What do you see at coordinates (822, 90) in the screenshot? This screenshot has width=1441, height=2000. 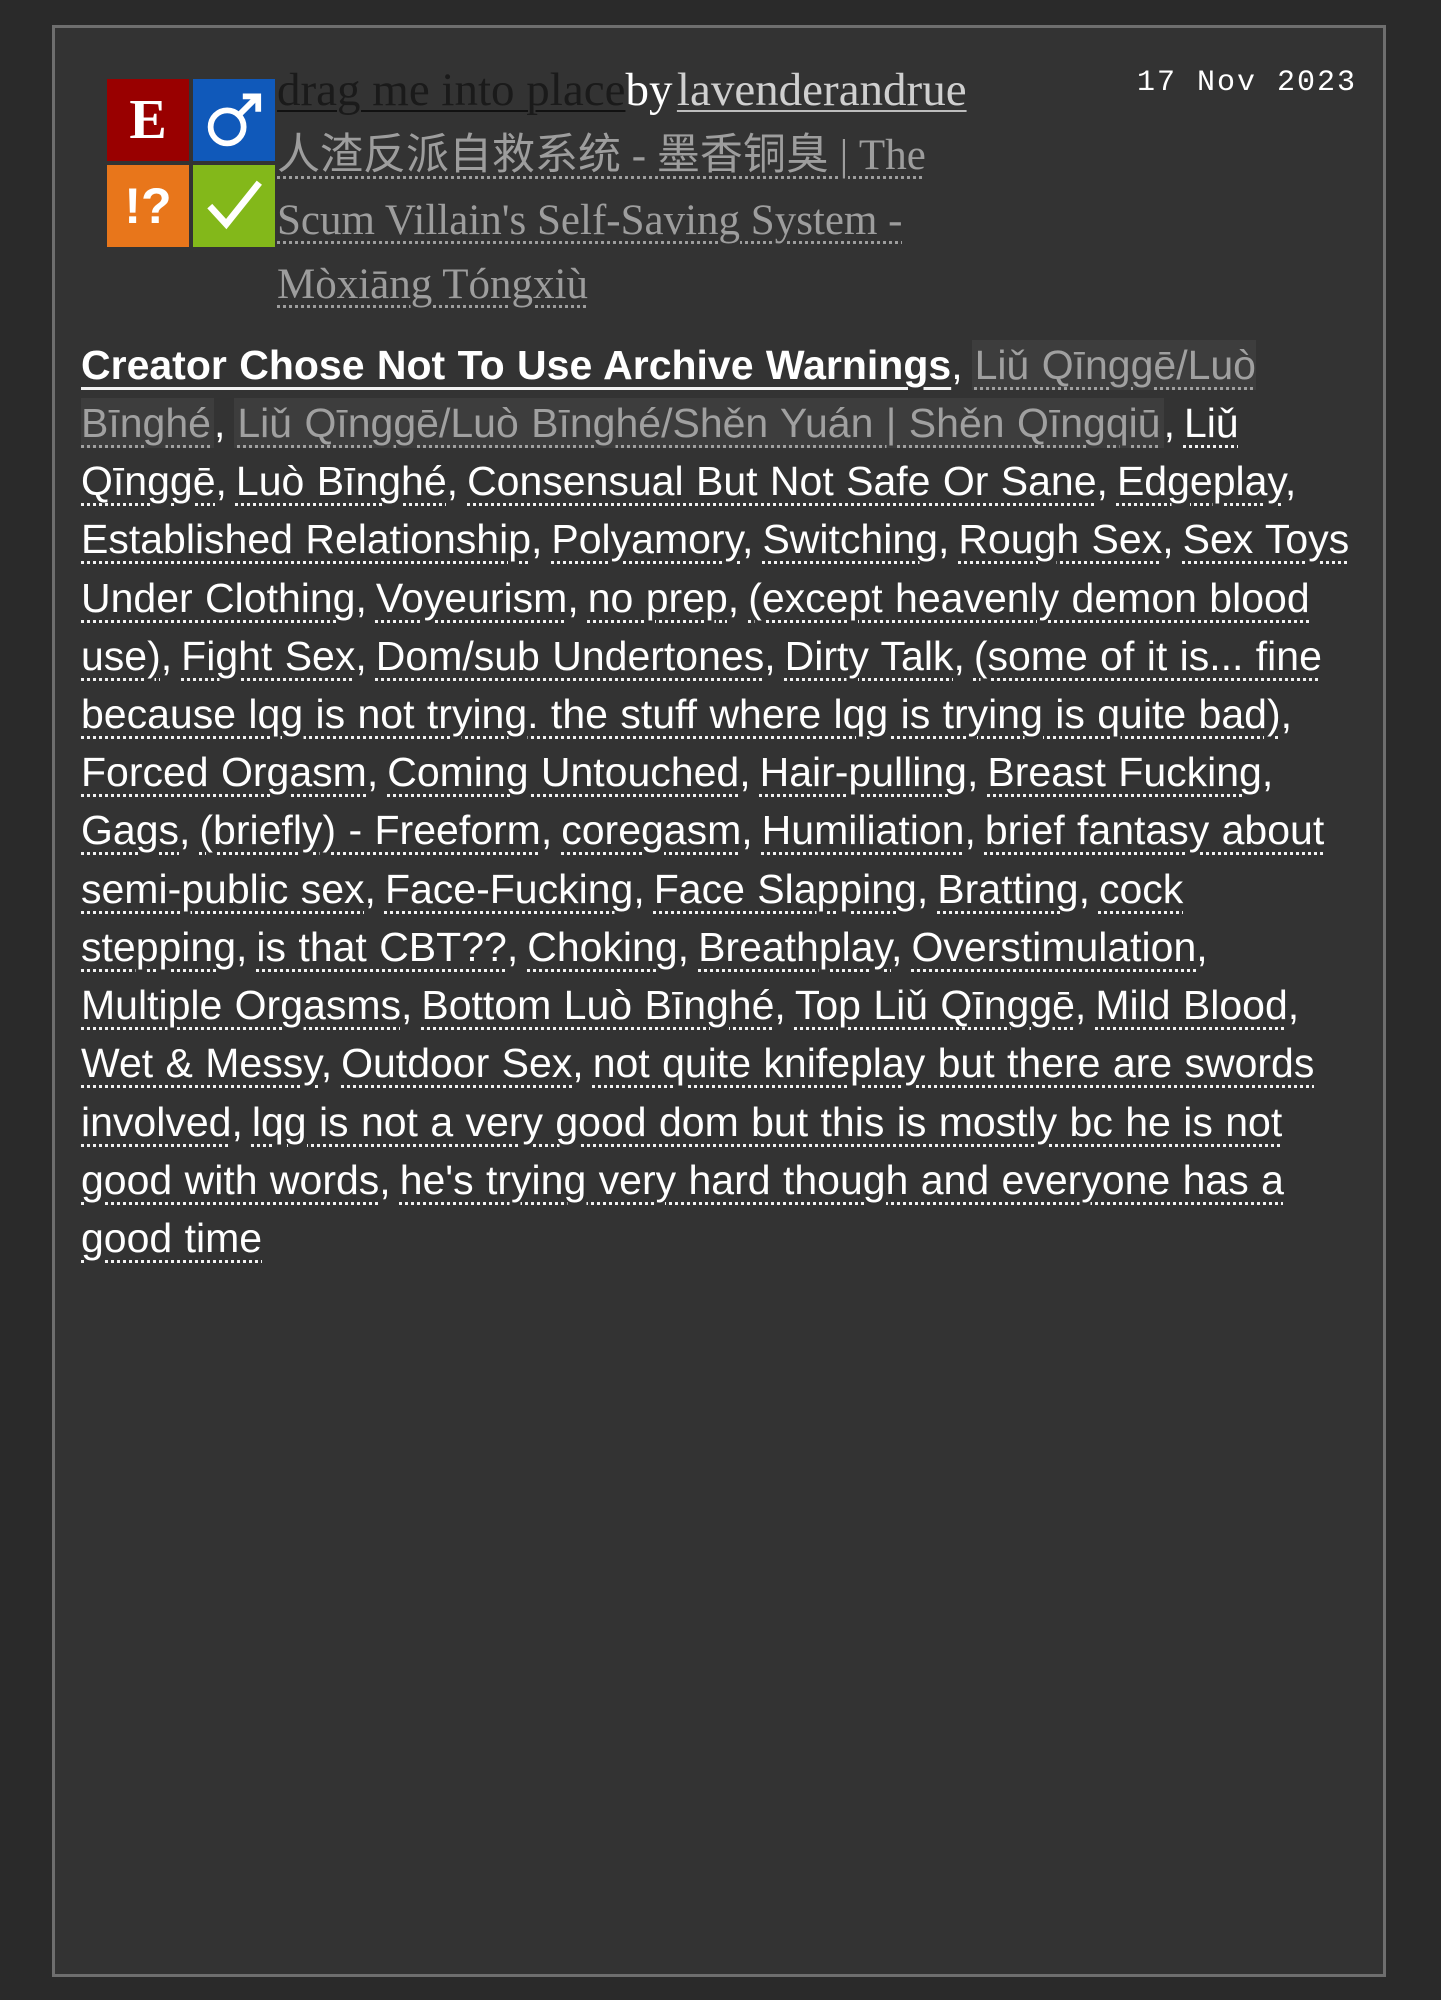 I see `author-link: lavenderandrue` at bounding box center [822, 90].